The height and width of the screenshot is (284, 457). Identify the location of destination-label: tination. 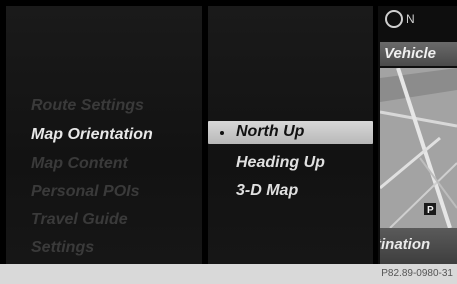
(405, 244).